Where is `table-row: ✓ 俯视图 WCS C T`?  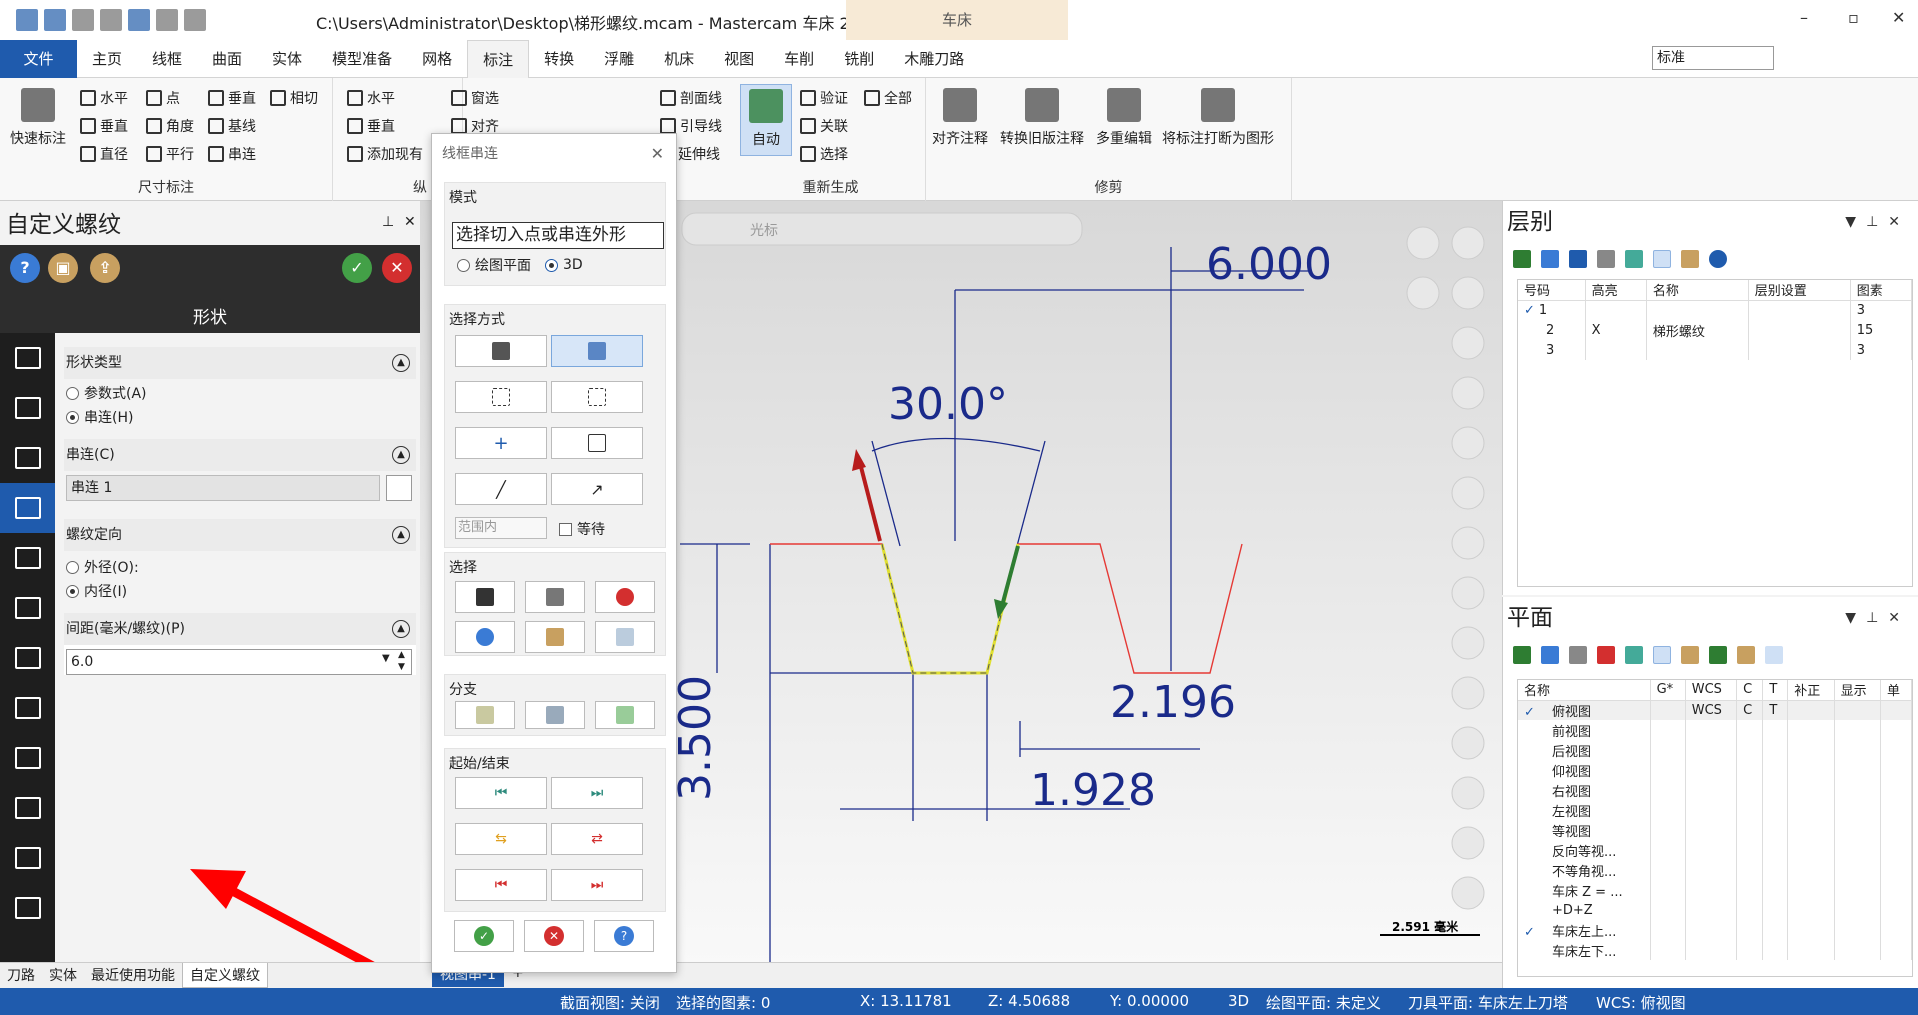 table-row: ✓ 俯视图 WCS C T is located at coordinates (1715, 710).